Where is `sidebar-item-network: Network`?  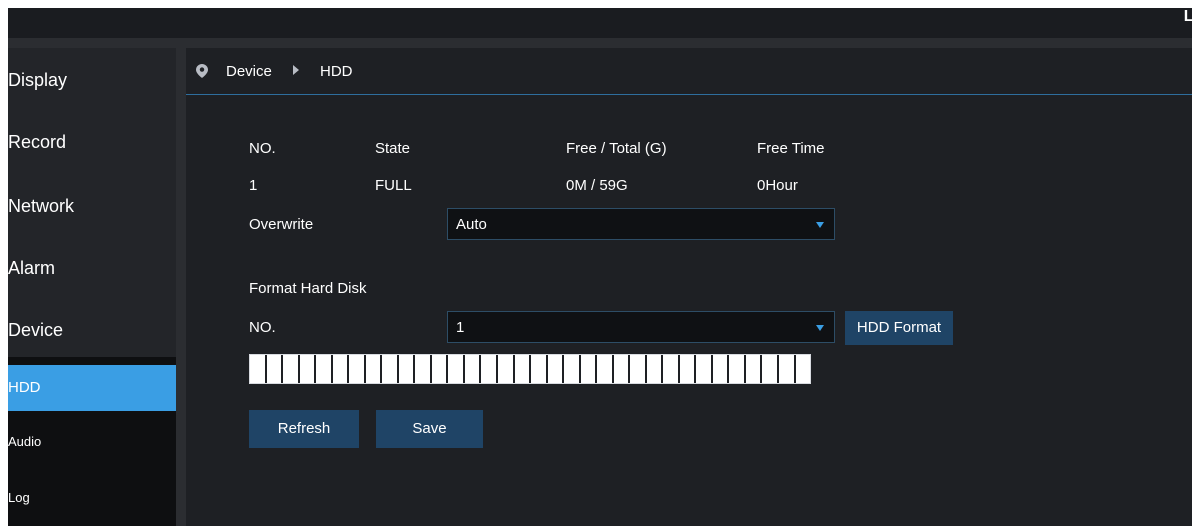
sidebar-item-network: Network is located at coordinates (92, 206).